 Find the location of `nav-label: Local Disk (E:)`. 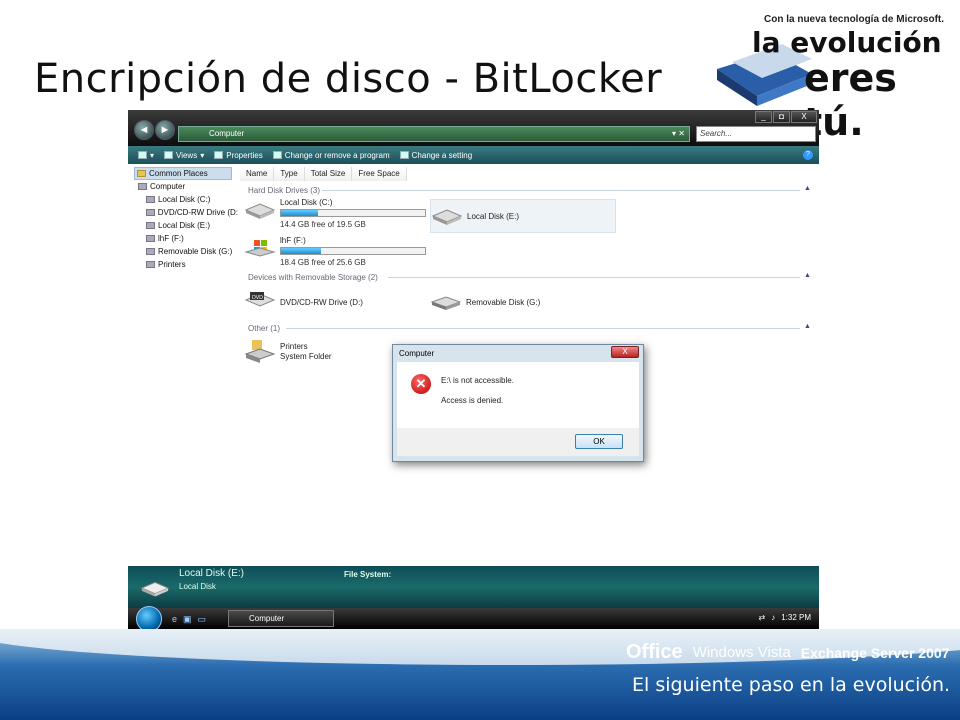

nav-label: Local Disk (E:) is located at coordinates (184, 225).